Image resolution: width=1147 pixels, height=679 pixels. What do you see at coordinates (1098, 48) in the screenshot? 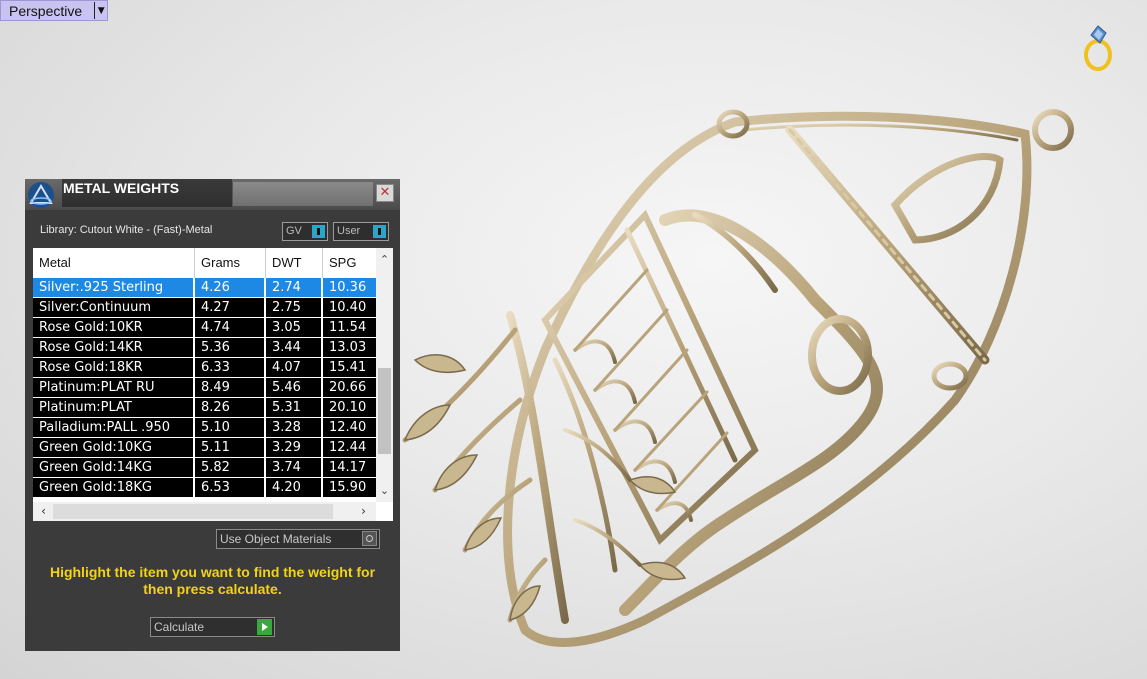
I see `ring-icon` at bounding box center [1098, 48].